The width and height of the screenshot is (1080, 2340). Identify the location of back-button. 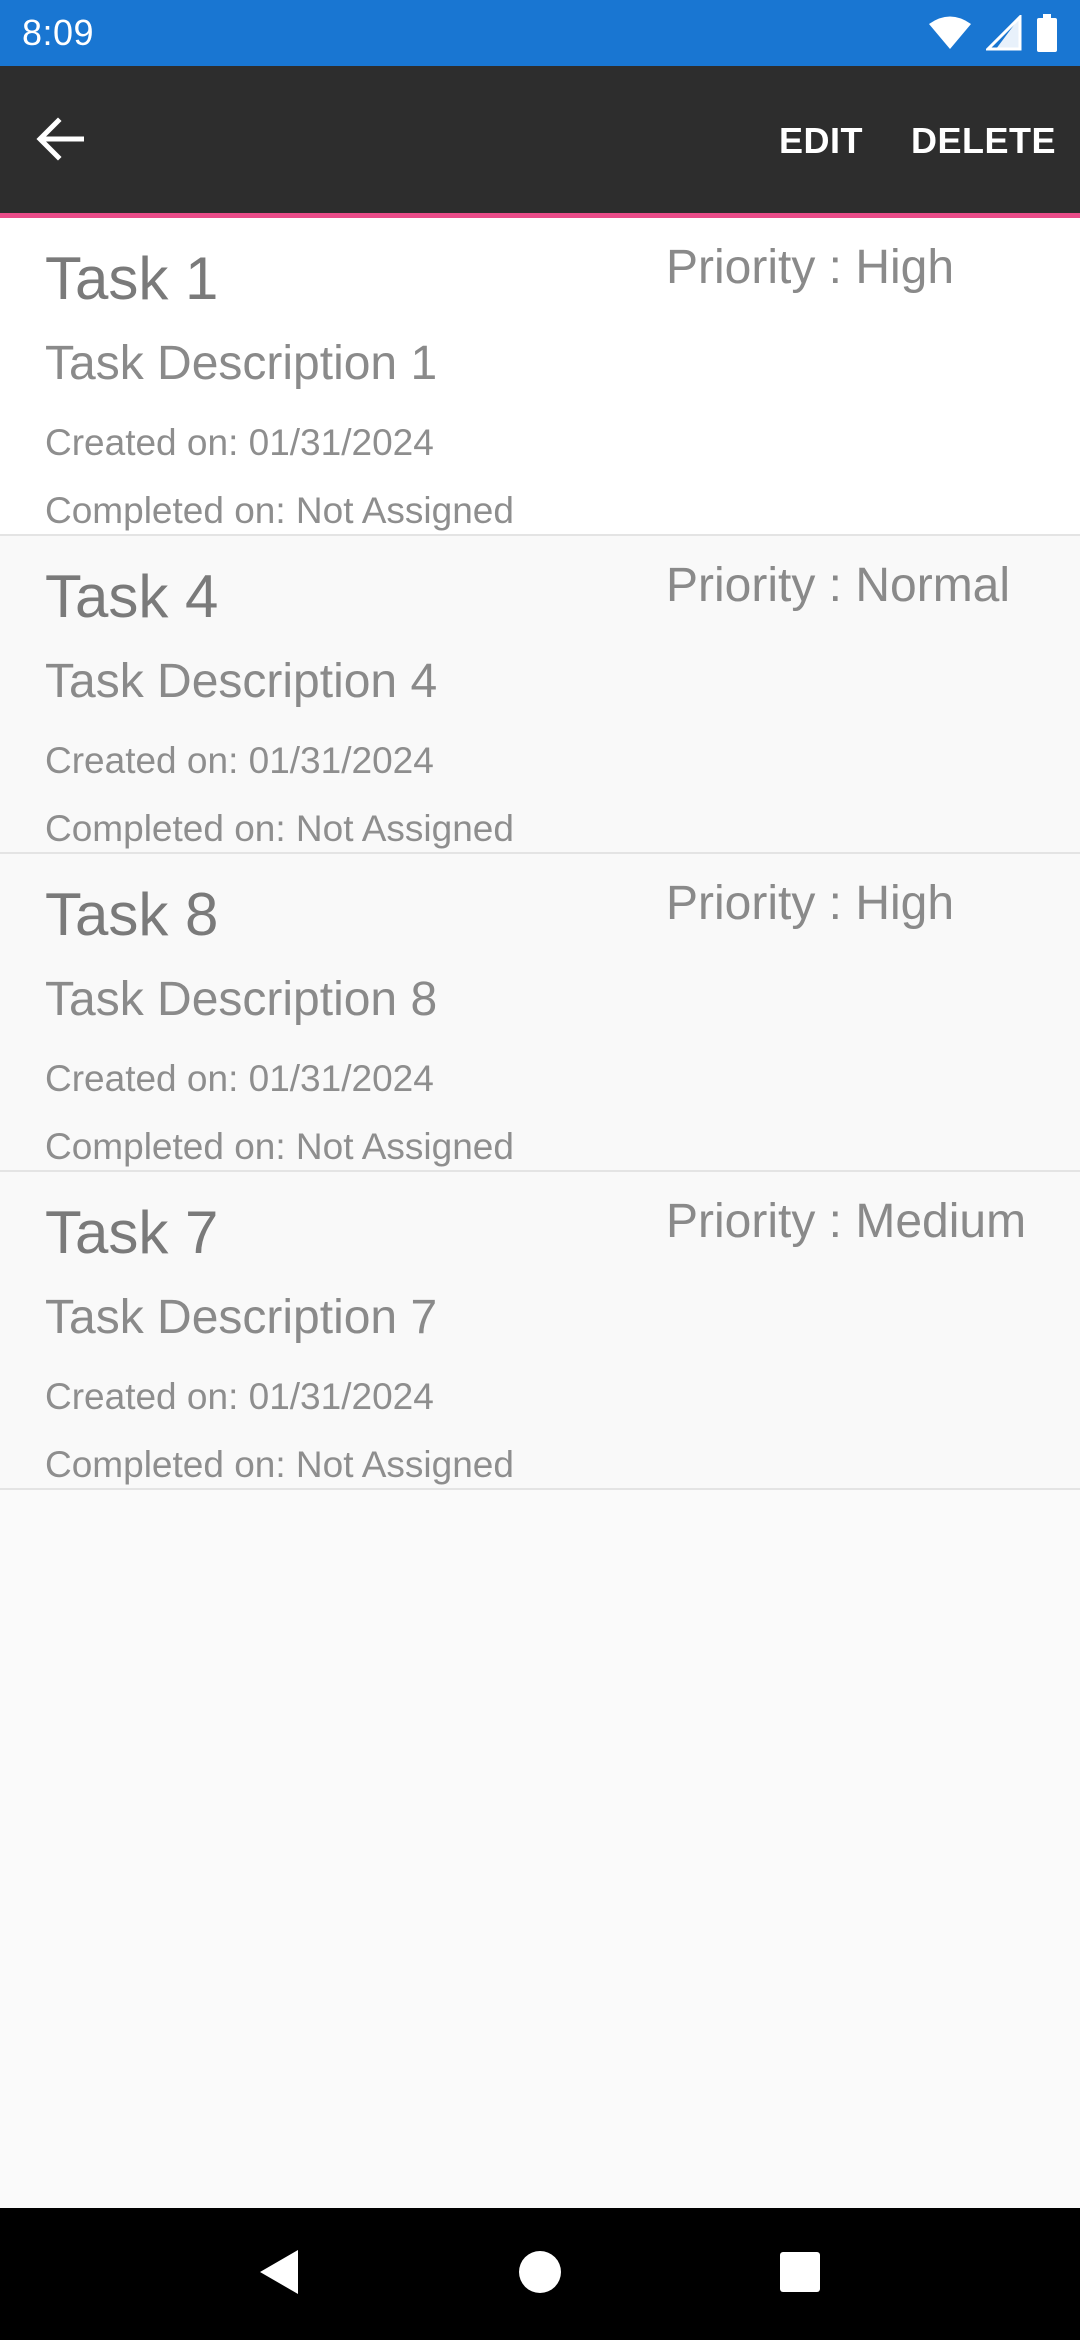
(60, 141).